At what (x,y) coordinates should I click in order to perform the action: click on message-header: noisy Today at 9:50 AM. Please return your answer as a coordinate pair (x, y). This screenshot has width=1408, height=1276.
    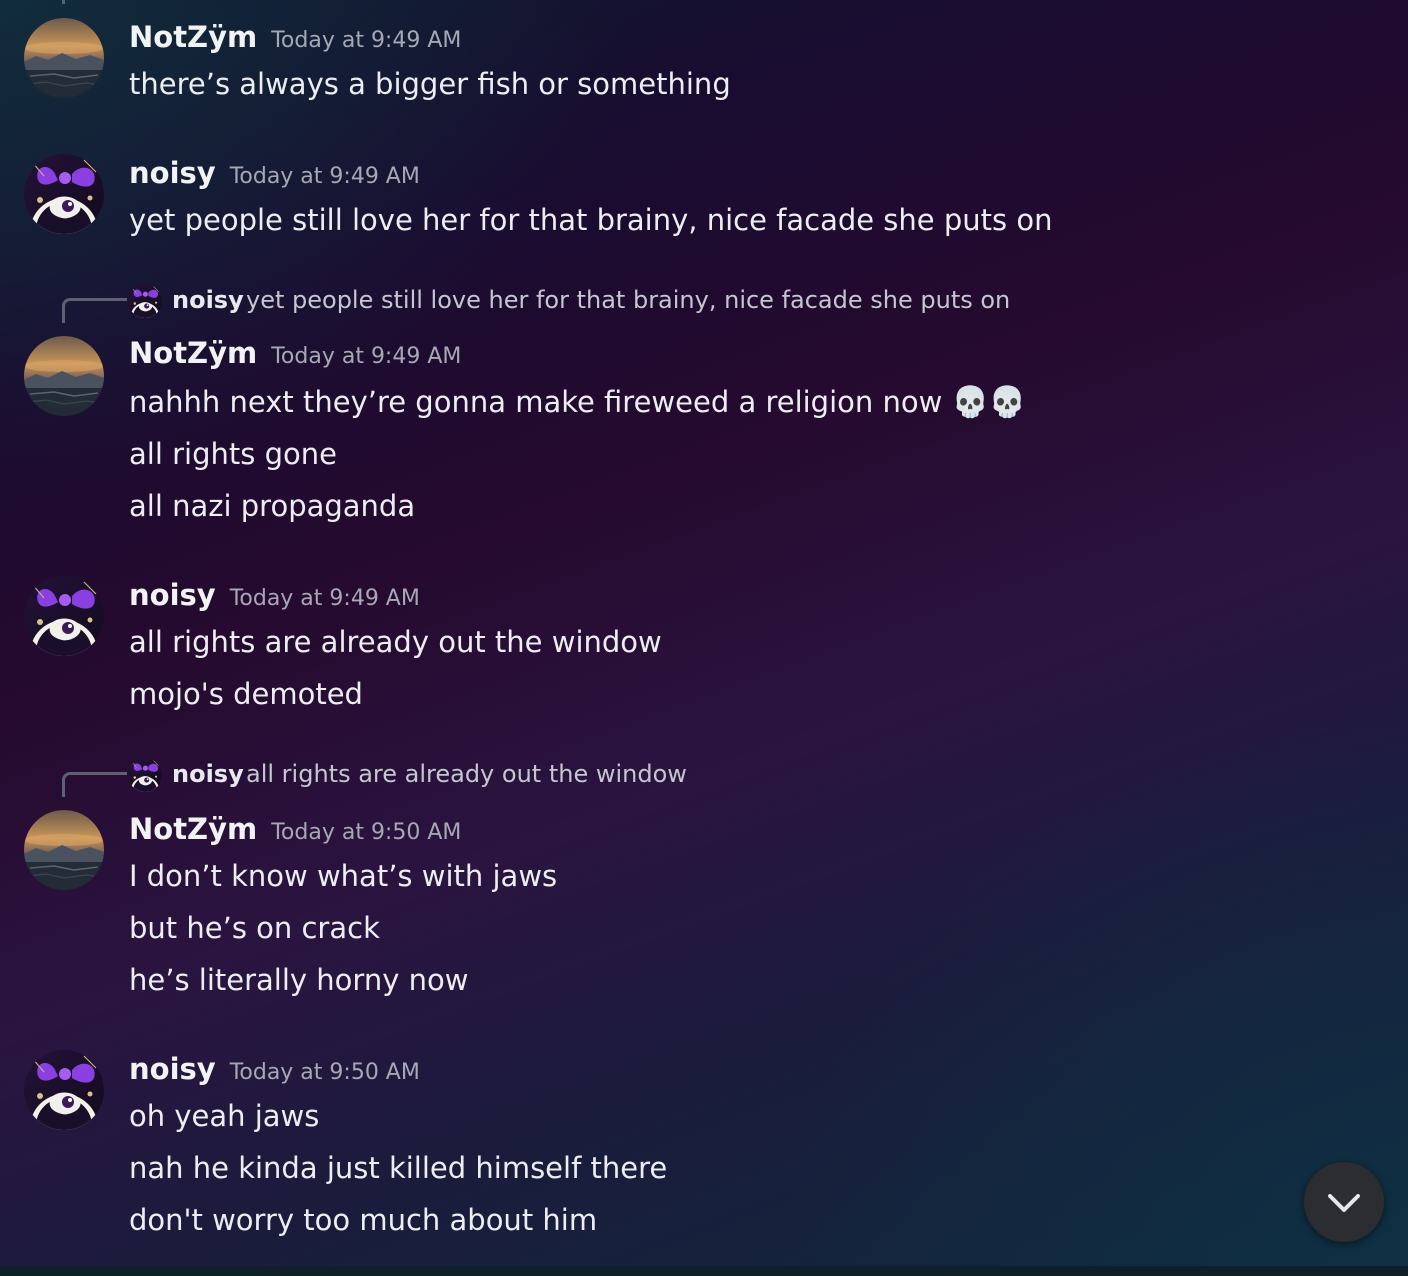
    Looking at the image, I should click on (274, 1072).